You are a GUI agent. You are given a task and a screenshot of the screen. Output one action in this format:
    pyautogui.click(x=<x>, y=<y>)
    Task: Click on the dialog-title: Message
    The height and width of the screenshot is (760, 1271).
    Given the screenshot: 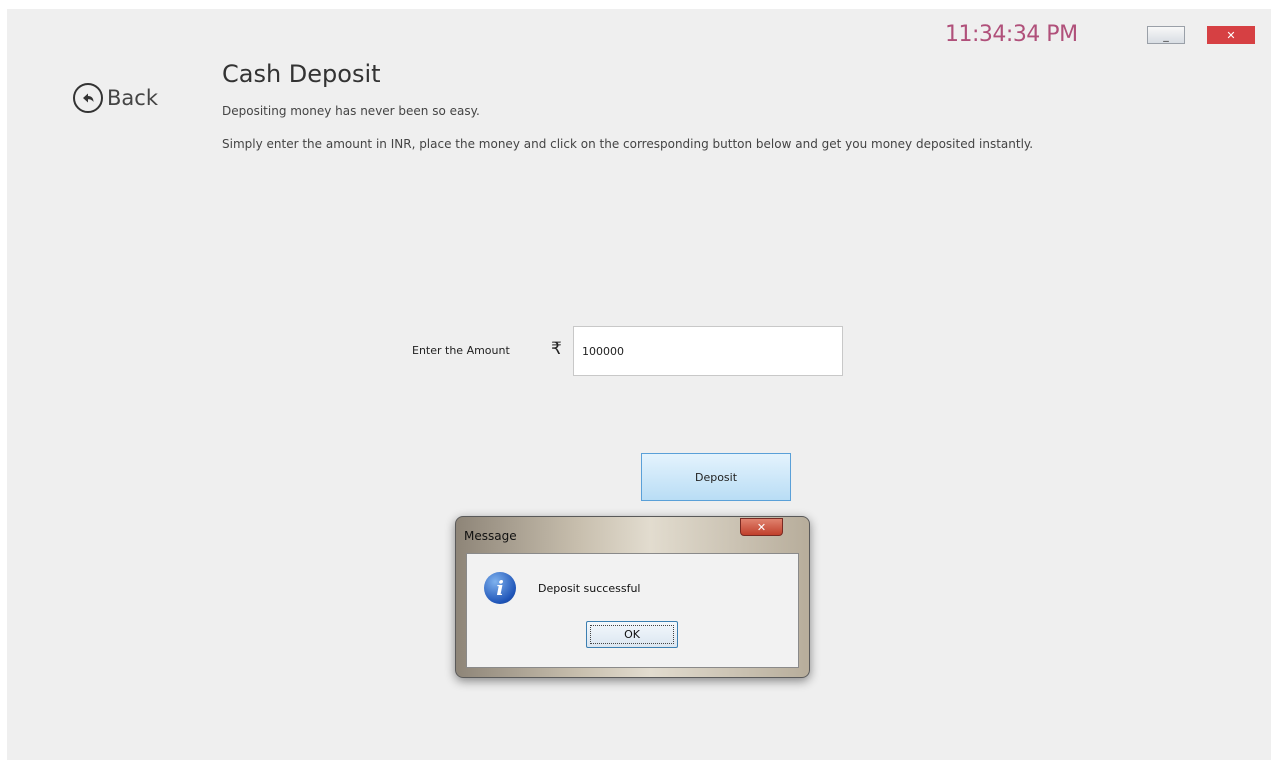 What is the action you would take?
    pyautogui.click(x=490, y=536)
    